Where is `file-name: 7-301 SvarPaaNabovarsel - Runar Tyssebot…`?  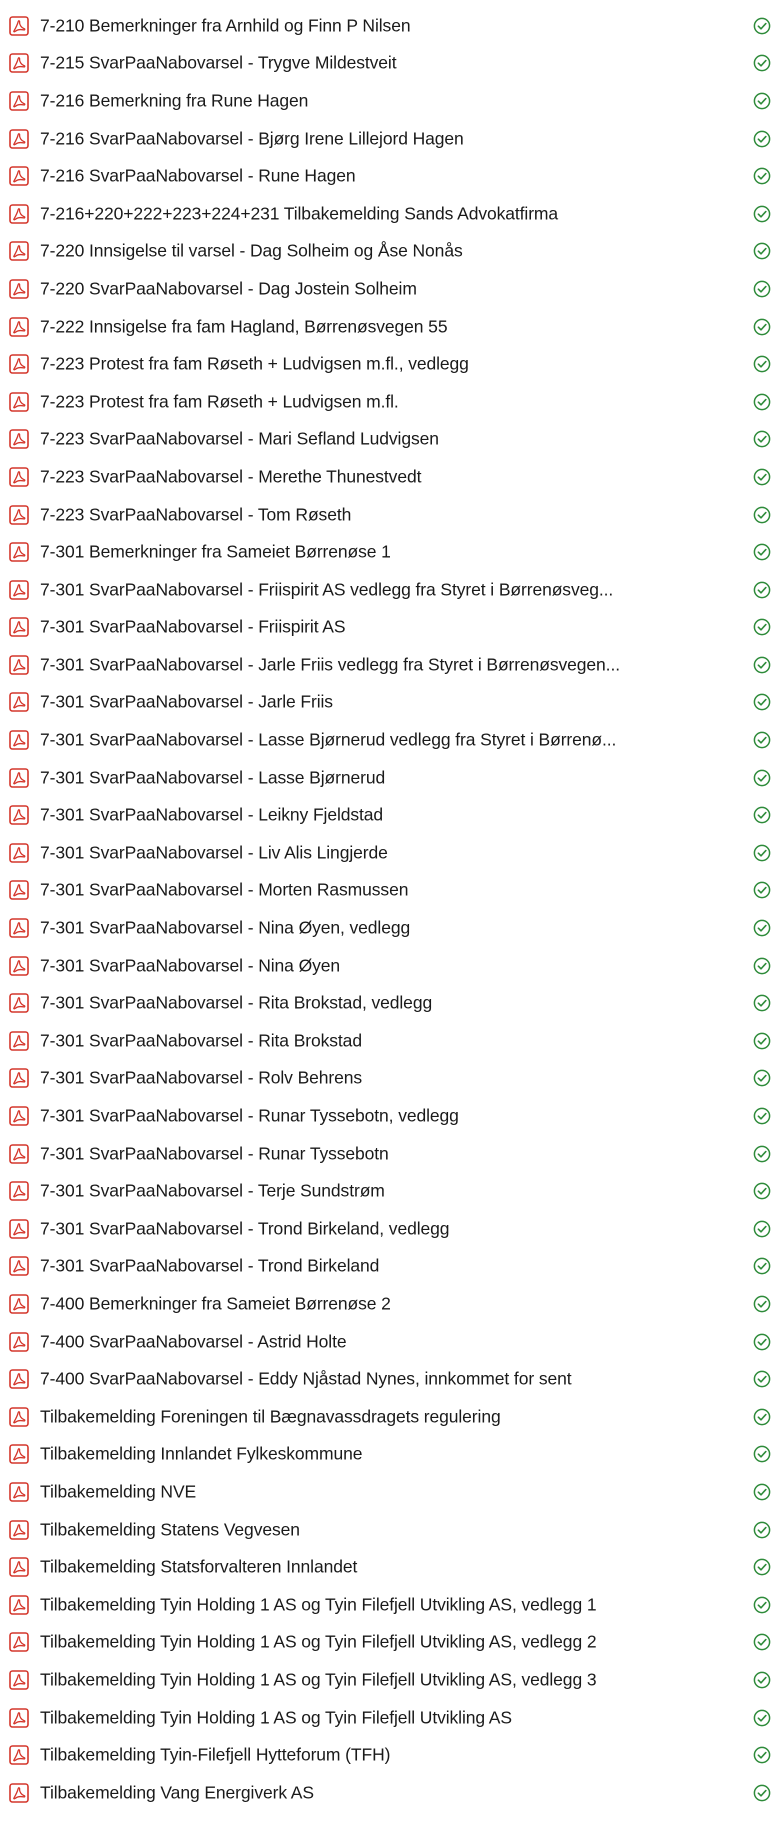
file-name: 7-301 SvarPaaNabovarsel - Runar Tyssebot… is located at coordinates (214, 1153).